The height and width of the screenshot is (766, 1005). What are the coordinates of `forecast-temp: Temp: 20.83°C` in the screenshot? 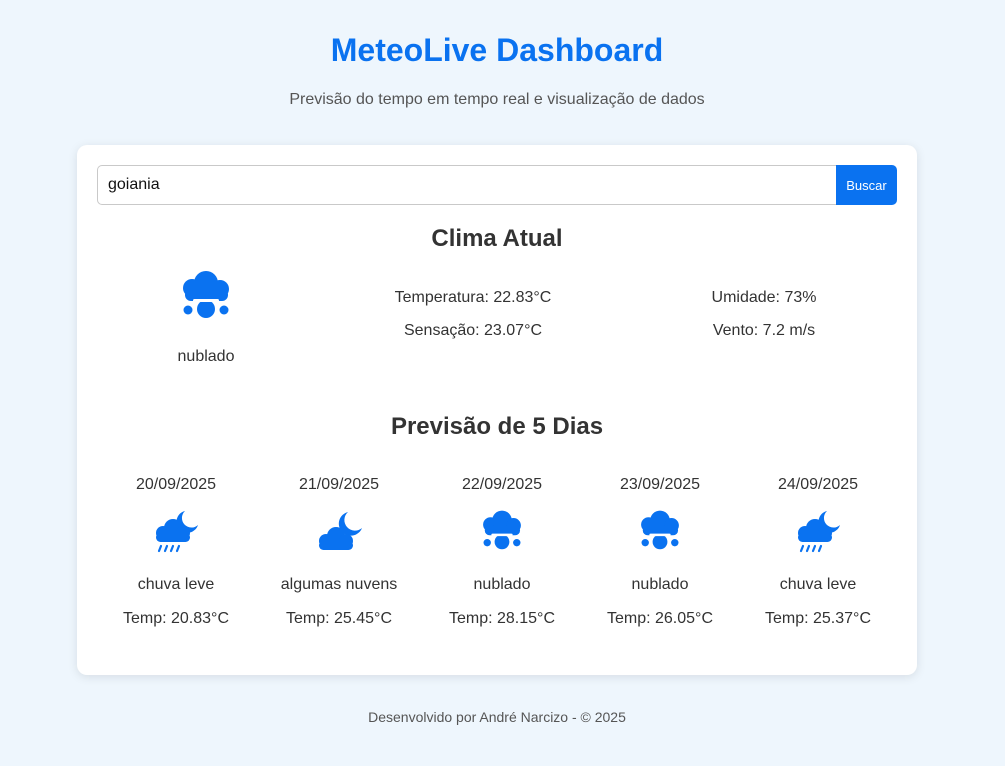 It's located at (175, 618).